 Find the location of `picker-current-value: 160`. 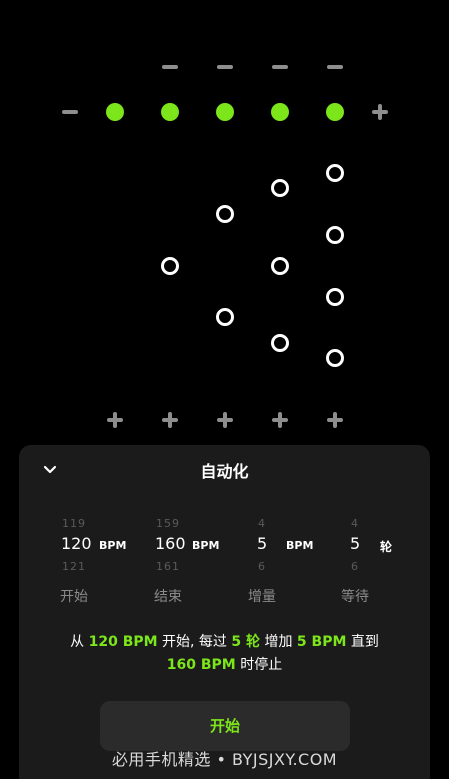

picker-current-value: 160 is located at coordinates (170, 543).